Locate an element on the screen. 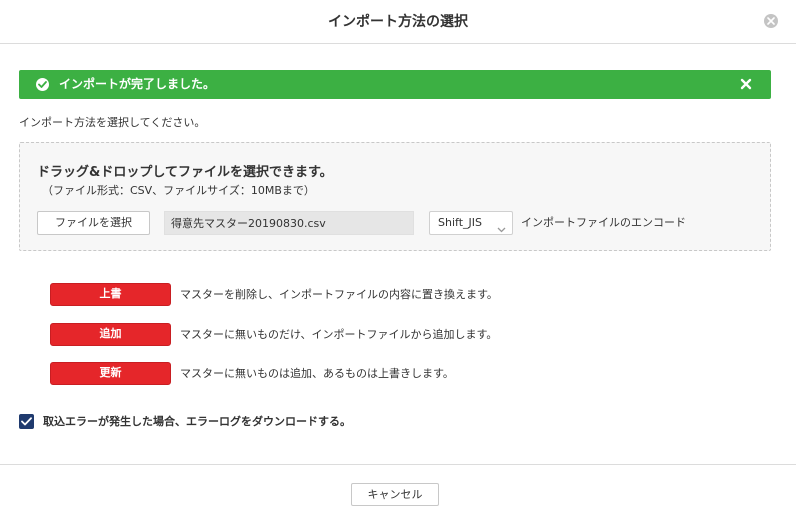  chevron-down-icon is located at coordinates (501, 230).